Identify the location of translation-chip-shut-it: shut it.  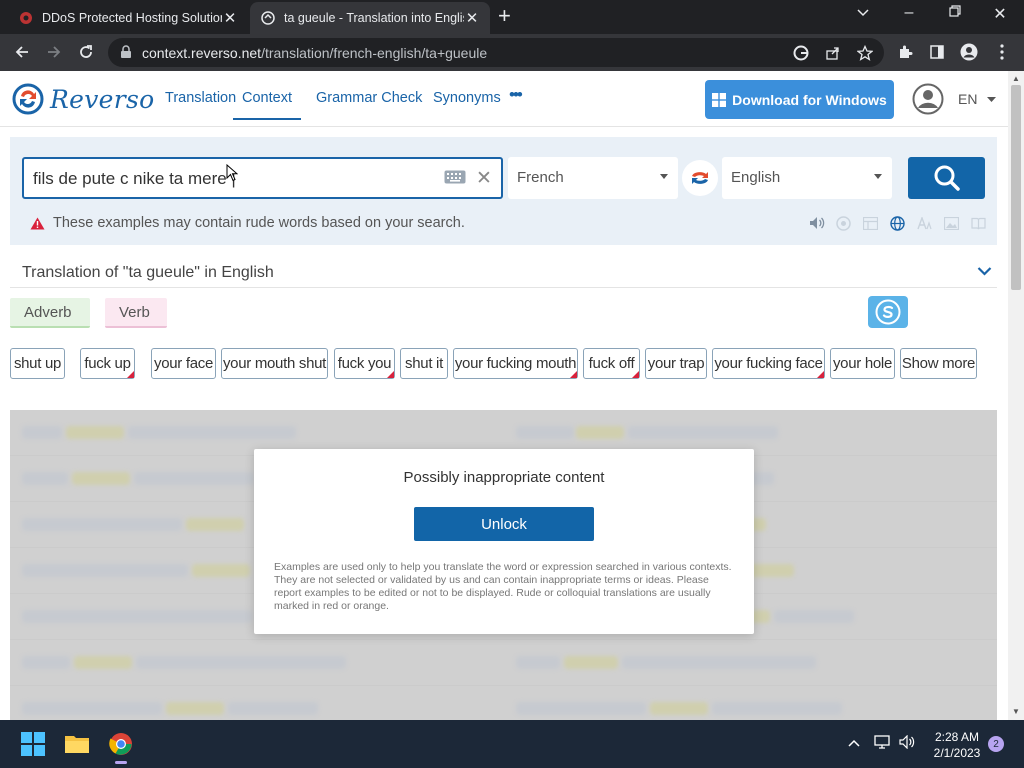
(424, 363).